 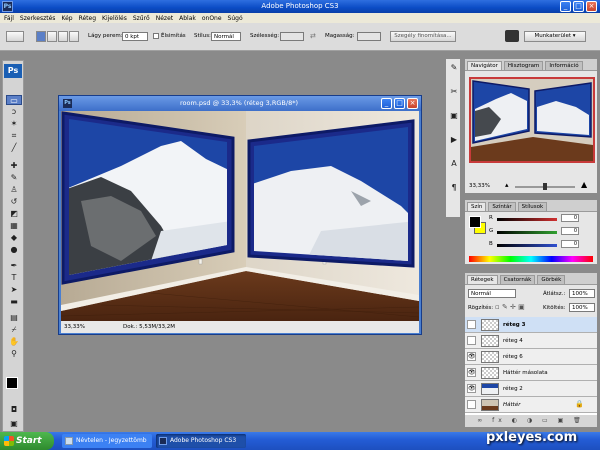 What do you see at coordinates (114, 18) in the screenshot?
I see `menu-select: Kijelölés` at bounding box center [114, 18].